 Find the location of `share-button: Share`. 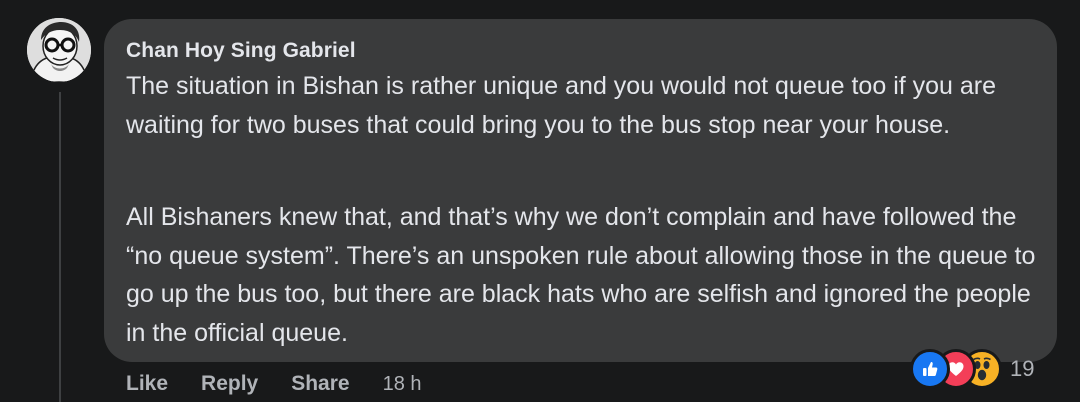

share-button: Share is located at coordinates (320, 384).